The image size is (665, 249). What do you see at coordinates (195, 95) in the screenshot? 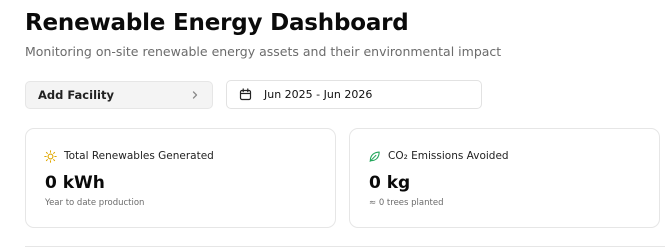
I see `chevron-right-icon` at bounding box center [195, 95].